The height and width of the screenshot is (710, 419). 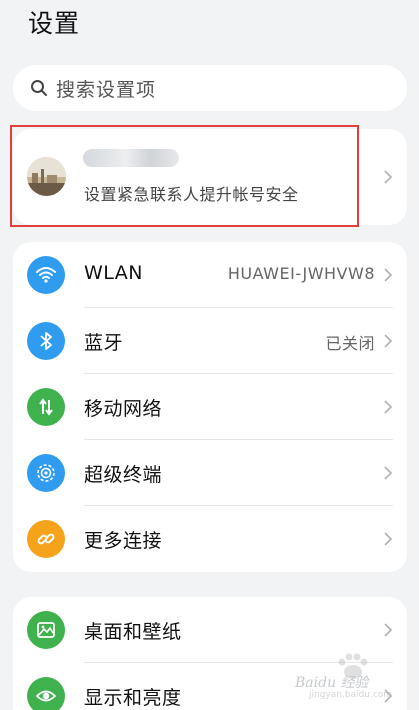 What do you see at coordinates (123, 541) in the screenshot?
I see `row-label: 更多连接` at bounding box center [123, 541].